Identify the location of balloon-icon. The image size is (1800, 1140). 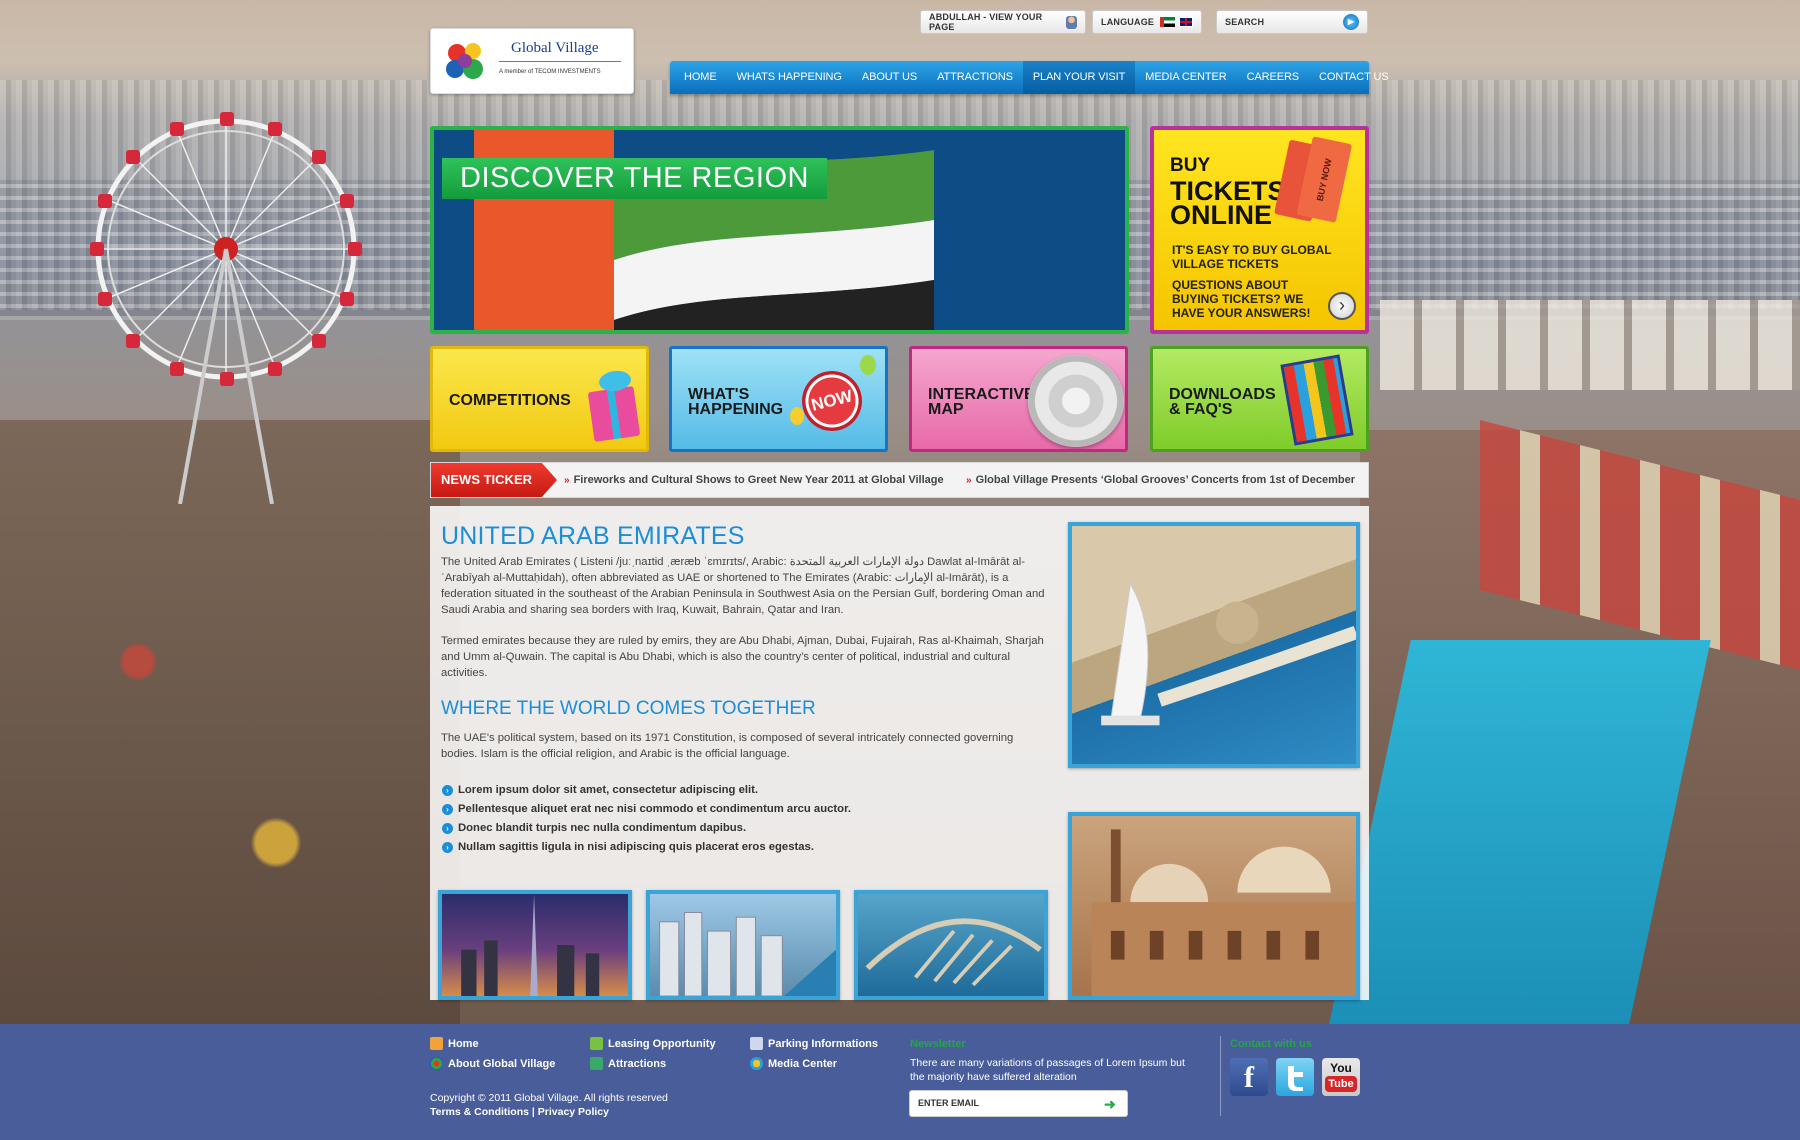
(868, 365).